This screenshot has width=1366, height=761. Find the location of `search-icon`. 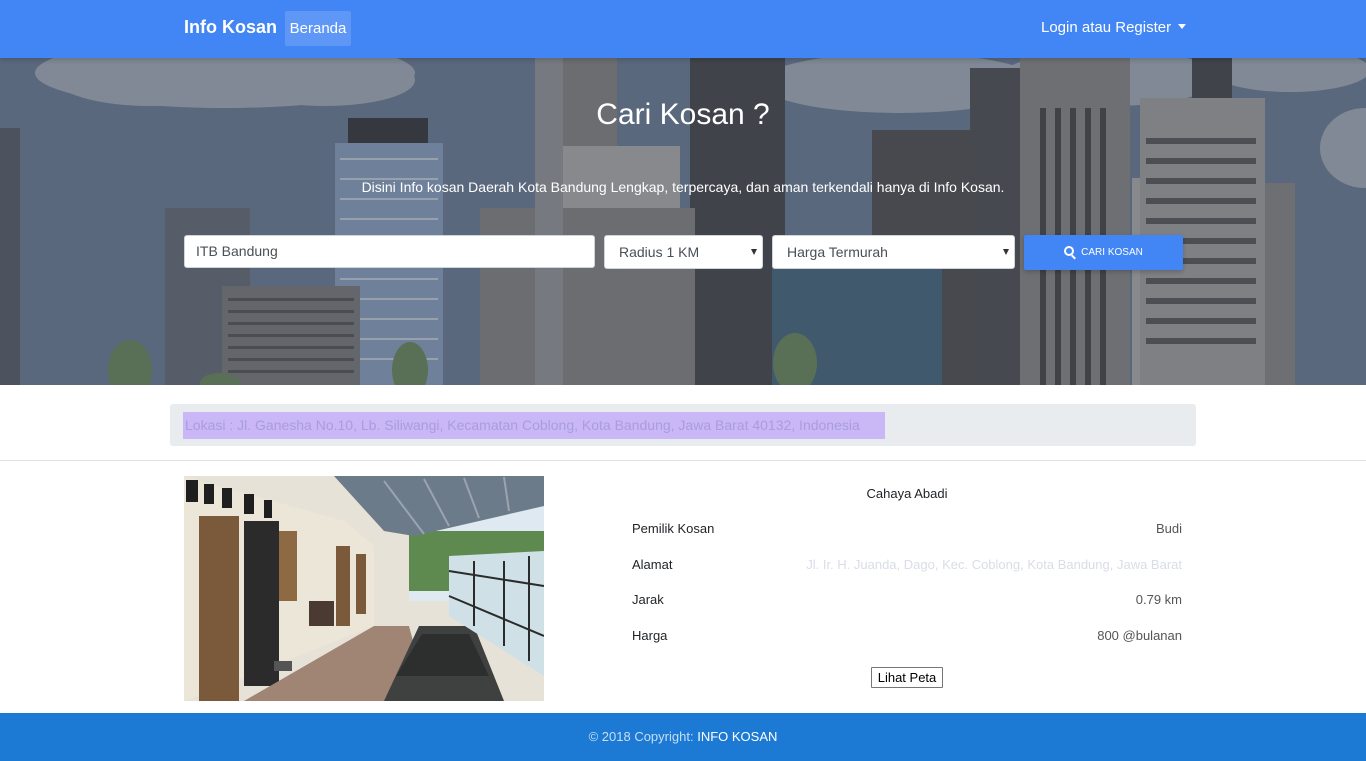

search-icon is located at coordinates (1069, 251).